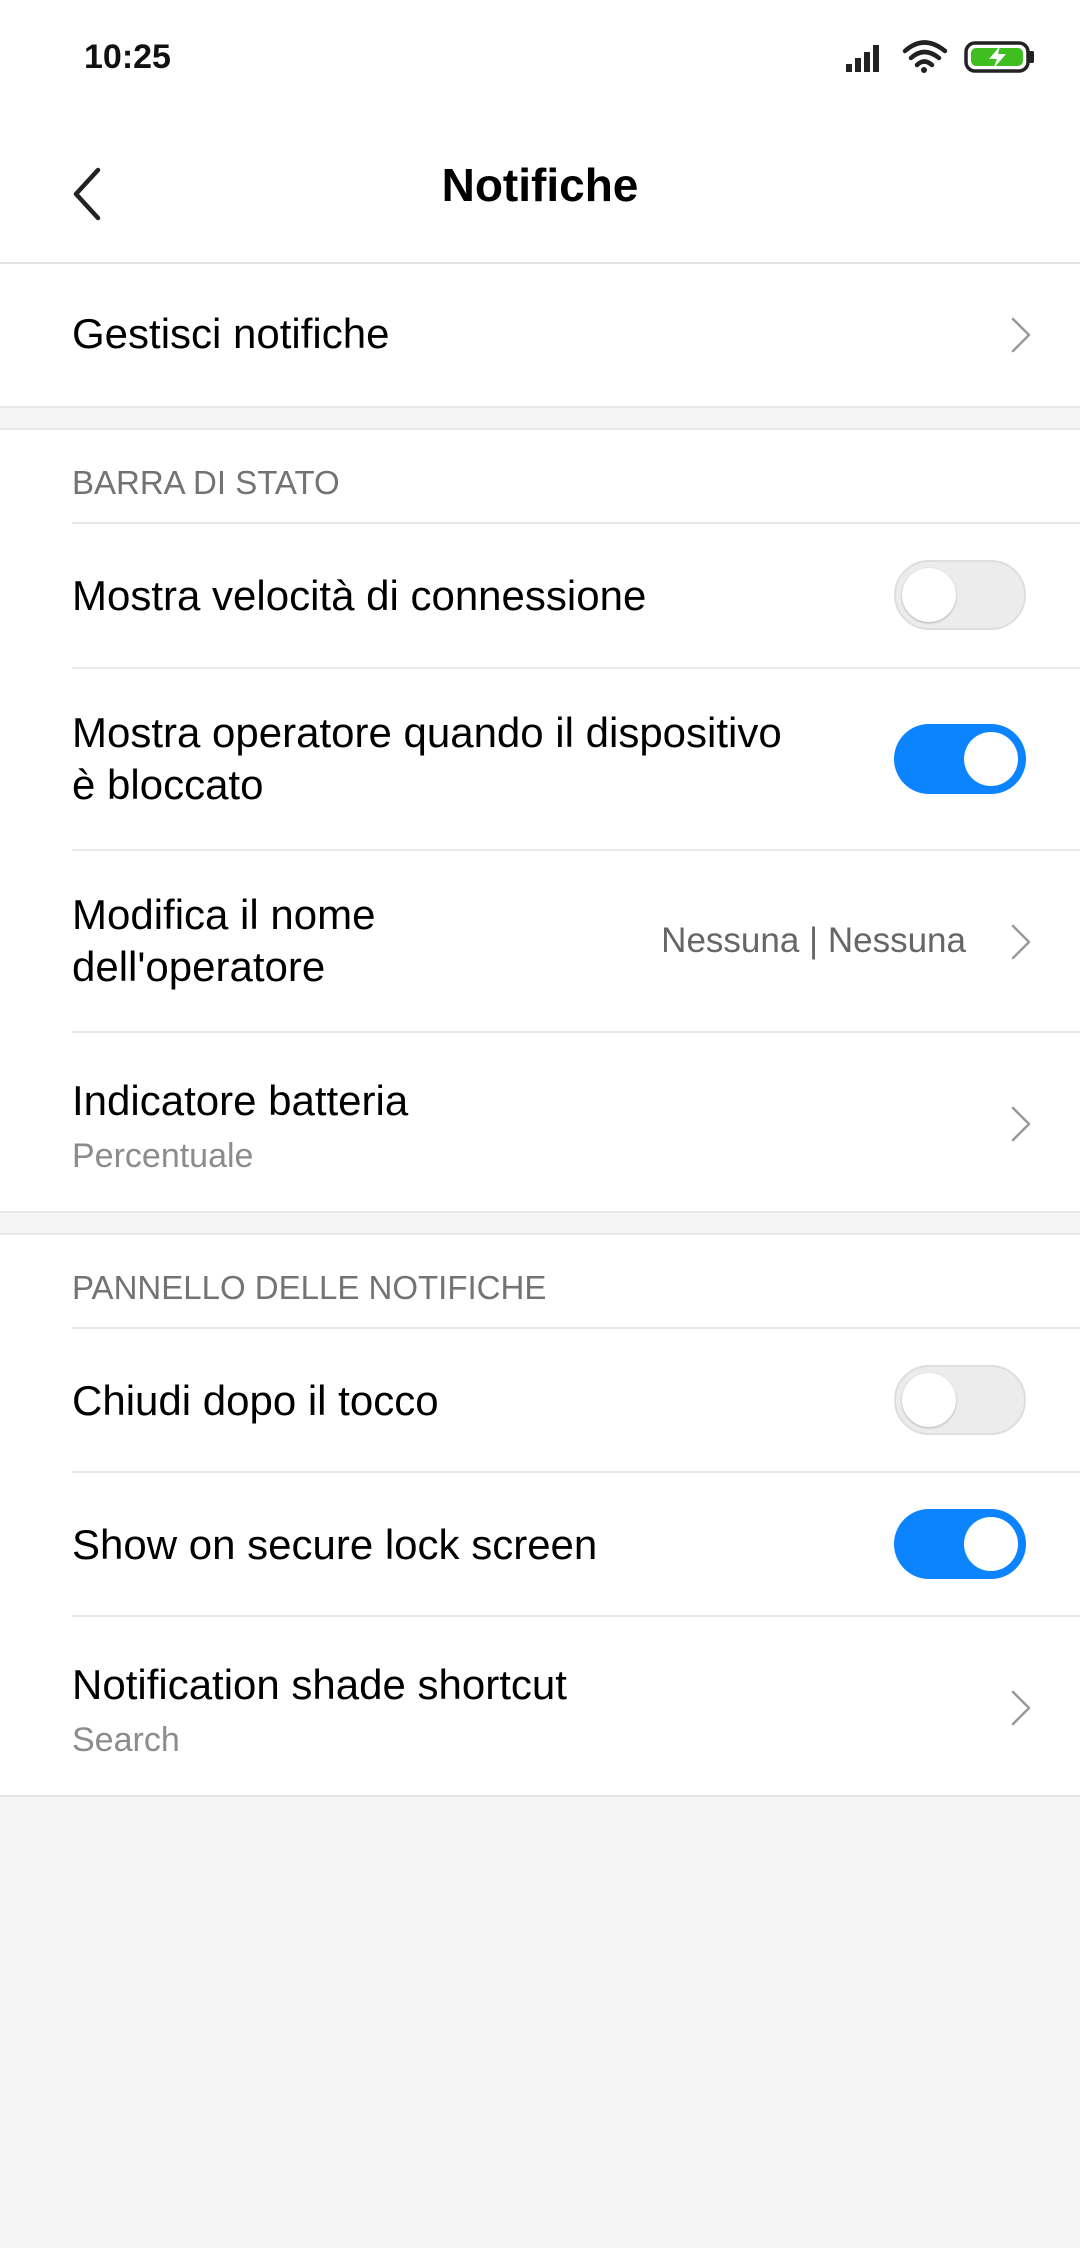 The image size is (1080, 2248). Describe the element at coordinates (960, 1400) in the screenshot. I see `close-after-tap-toggle` at that location.